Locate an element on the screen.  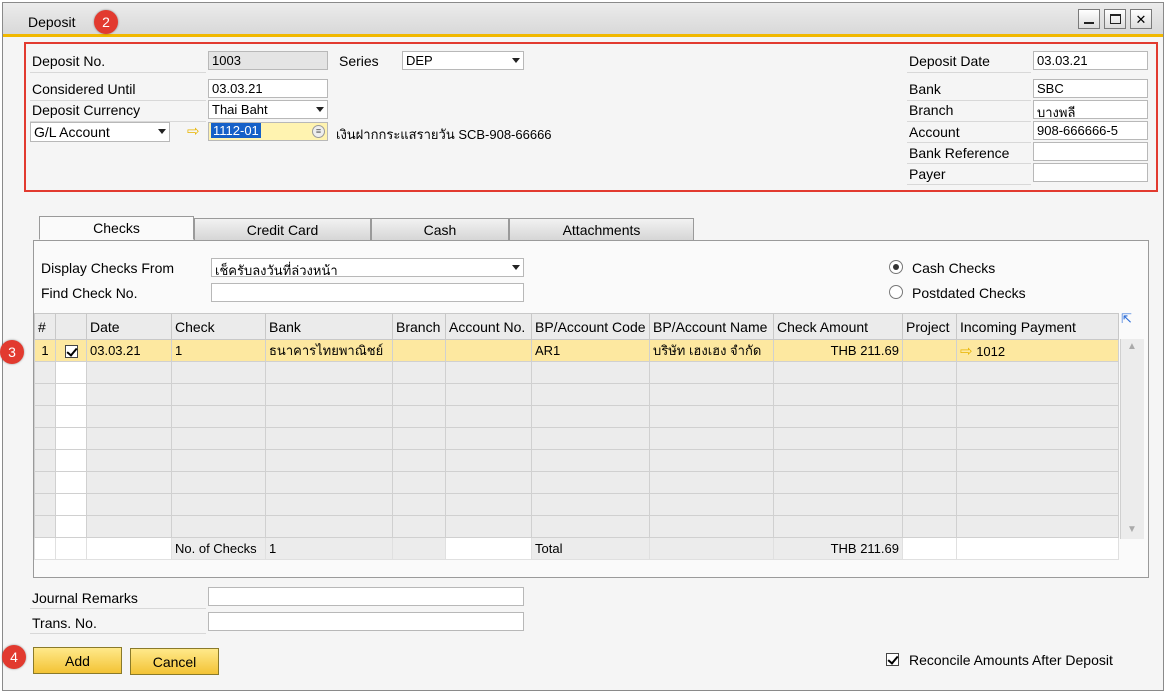
tab-checks: Checks is located at coordinates (116, 228).